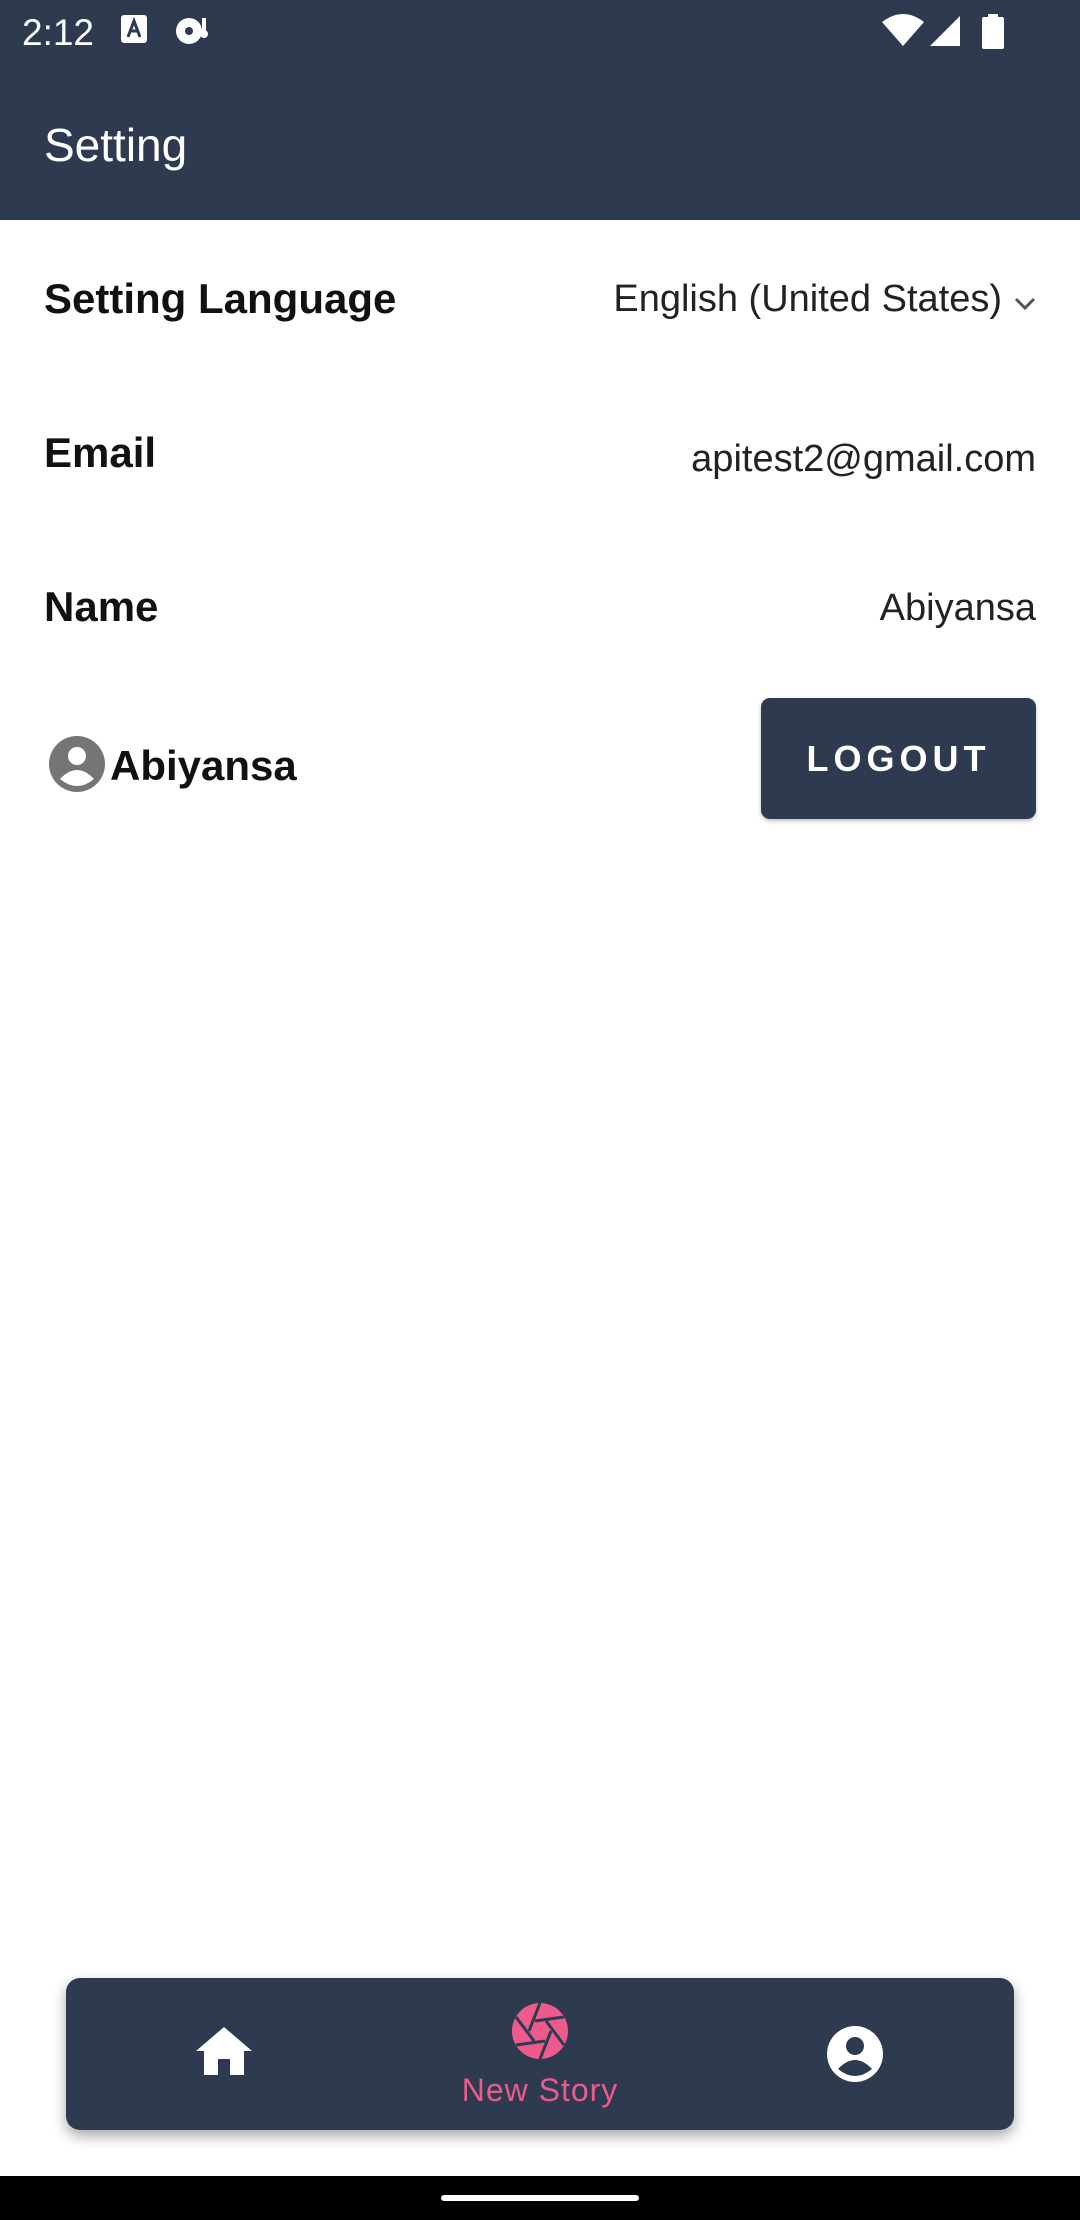 The image size is (1080, 2220). What do you see at coordinates (134, 31) in the screenshot?
I see `font-a-icon` at bounding box center [134, 31].